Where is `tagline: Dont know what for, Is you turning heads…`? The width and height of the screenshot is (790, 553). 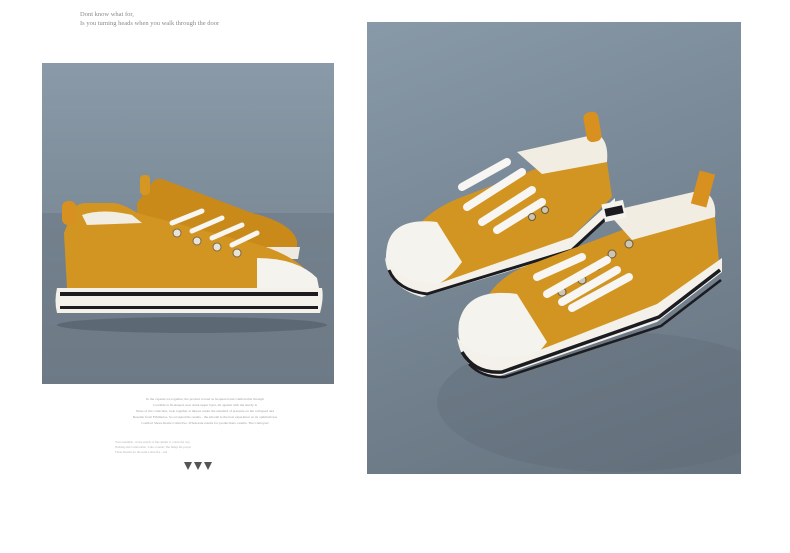 tagline: Dont know what for, Is you turning heads… is located at coordinates (149, 19).